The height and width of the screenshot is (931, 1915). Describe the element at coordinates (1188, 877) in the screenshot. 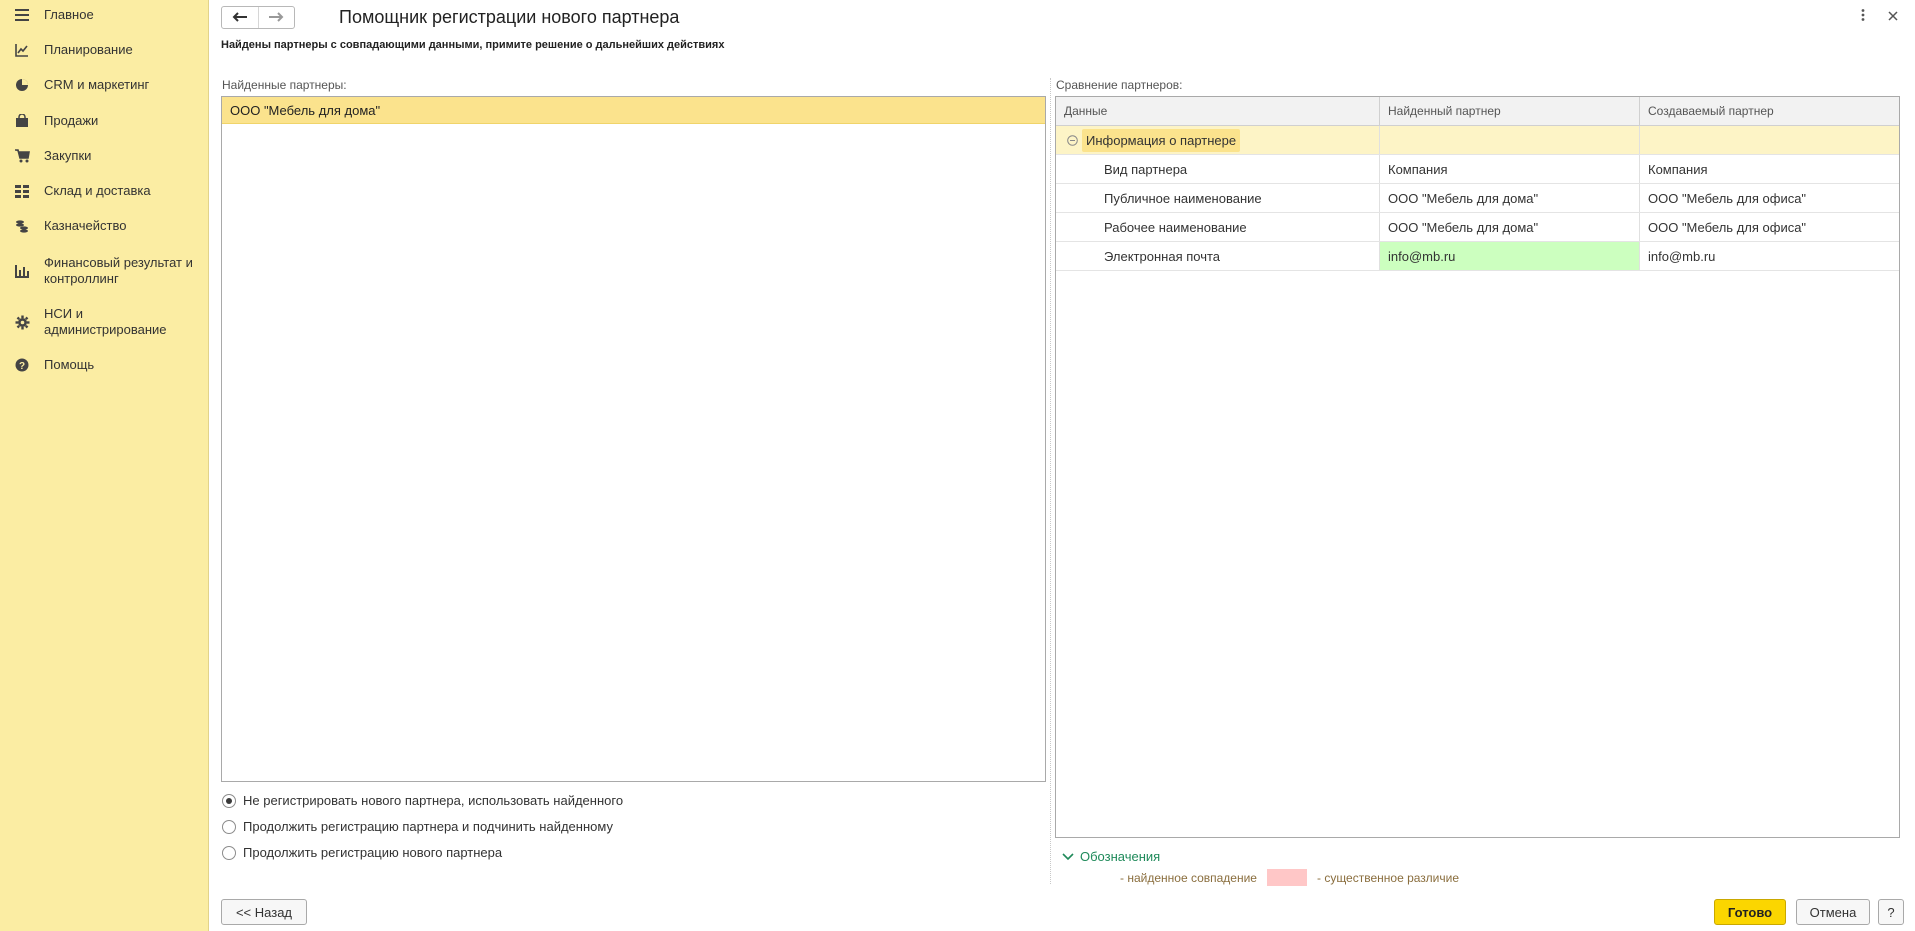

I see `legend-match-text: - найденное совпадение` at that location.